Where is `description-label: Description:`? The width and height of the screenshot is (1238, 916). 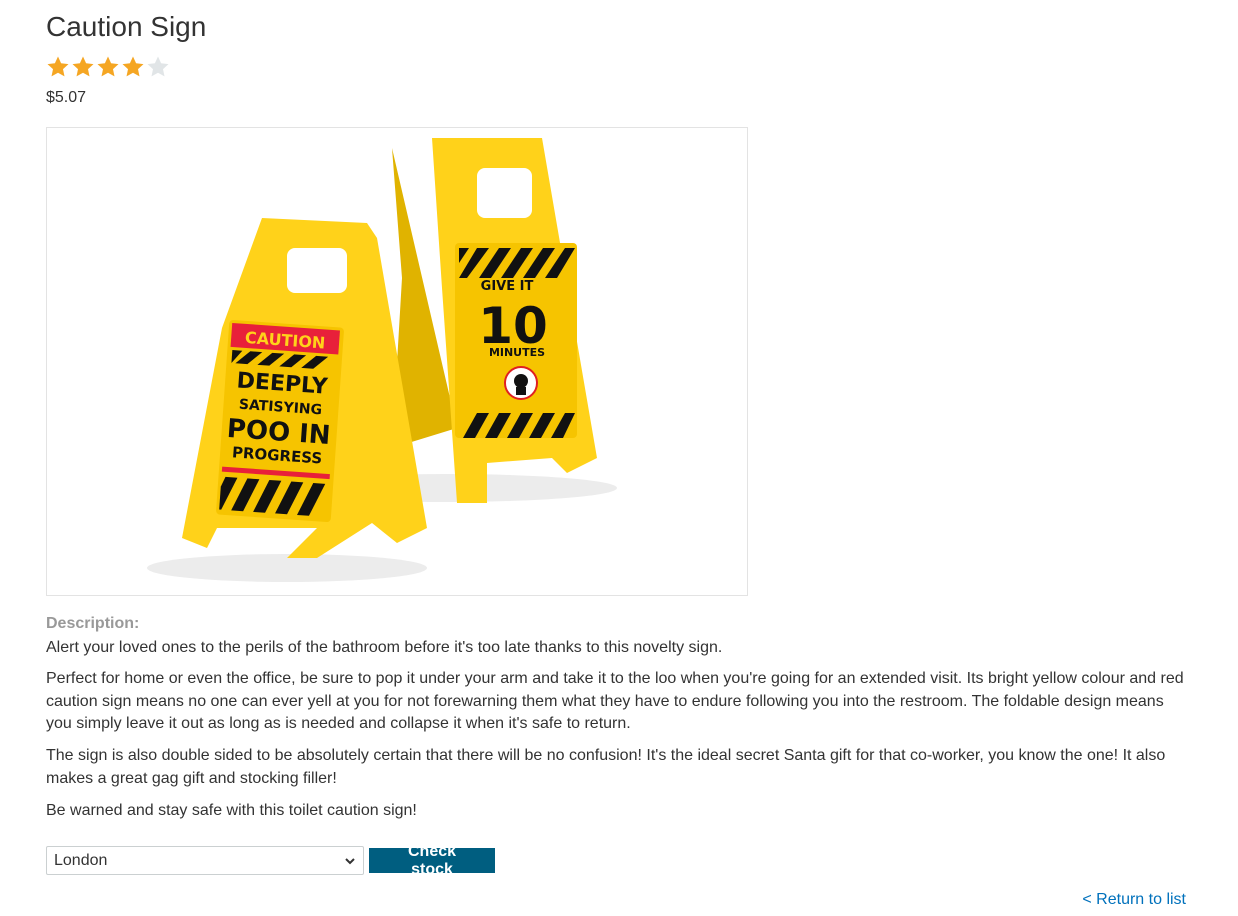 description-label: Description: is located at coordinates (93, 623).